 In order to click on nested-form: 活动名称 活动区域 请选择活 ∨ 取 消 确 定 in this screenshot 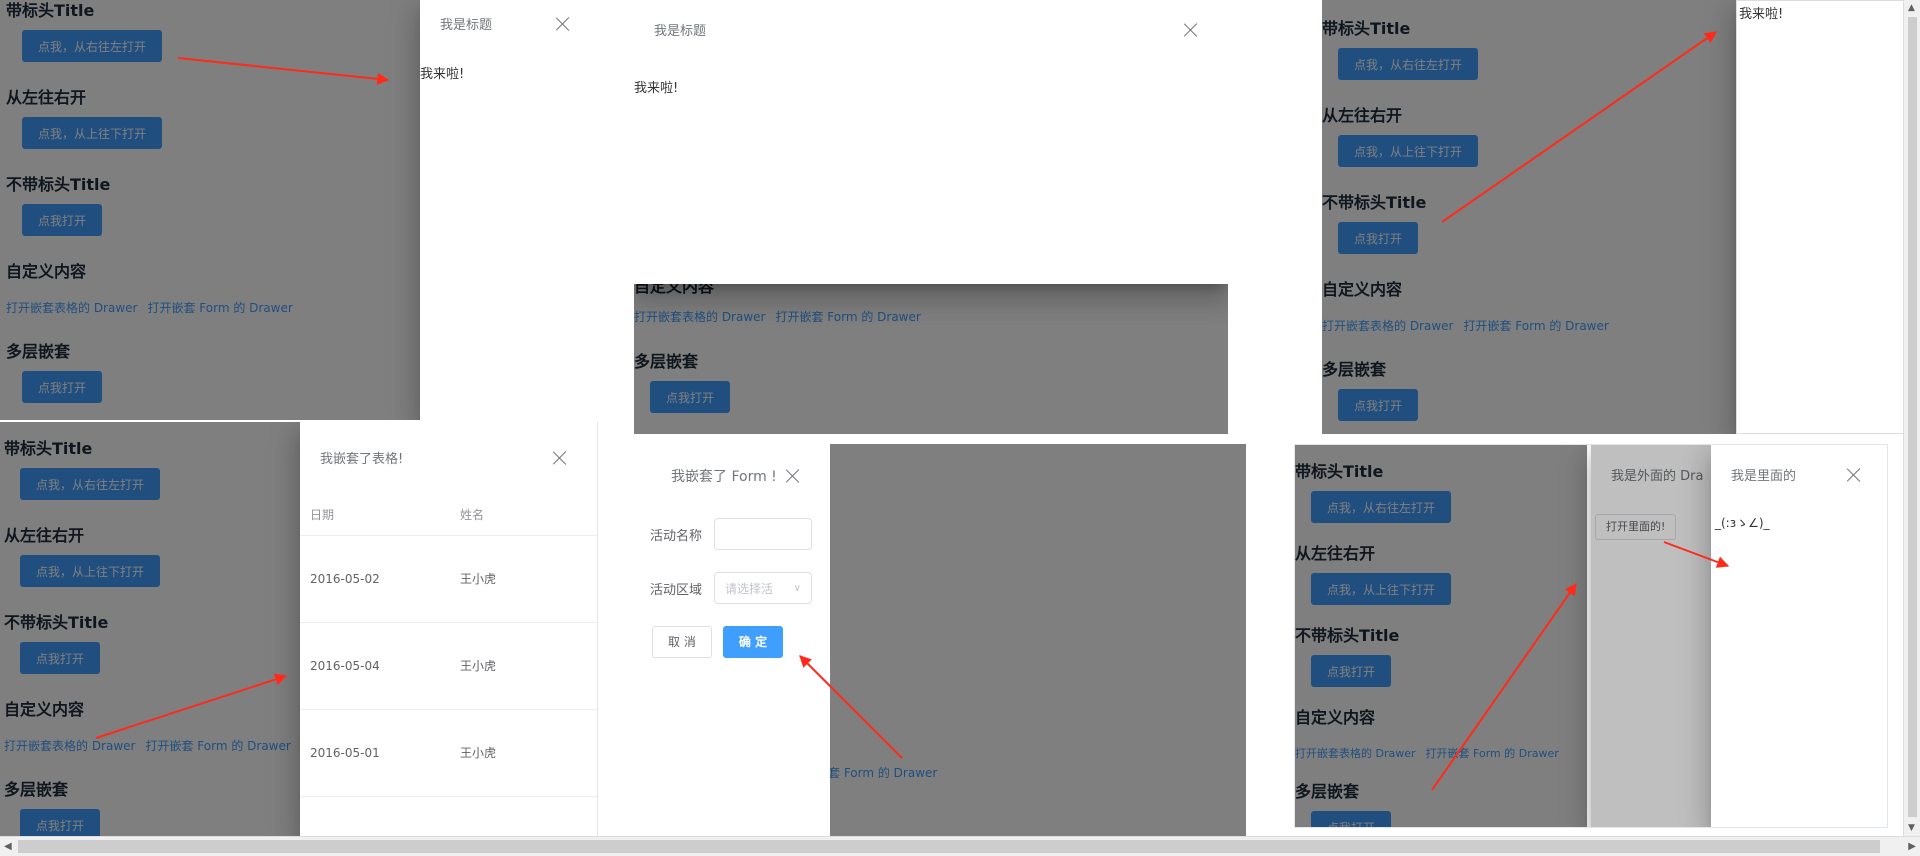, I will do `click(732, 572)`.